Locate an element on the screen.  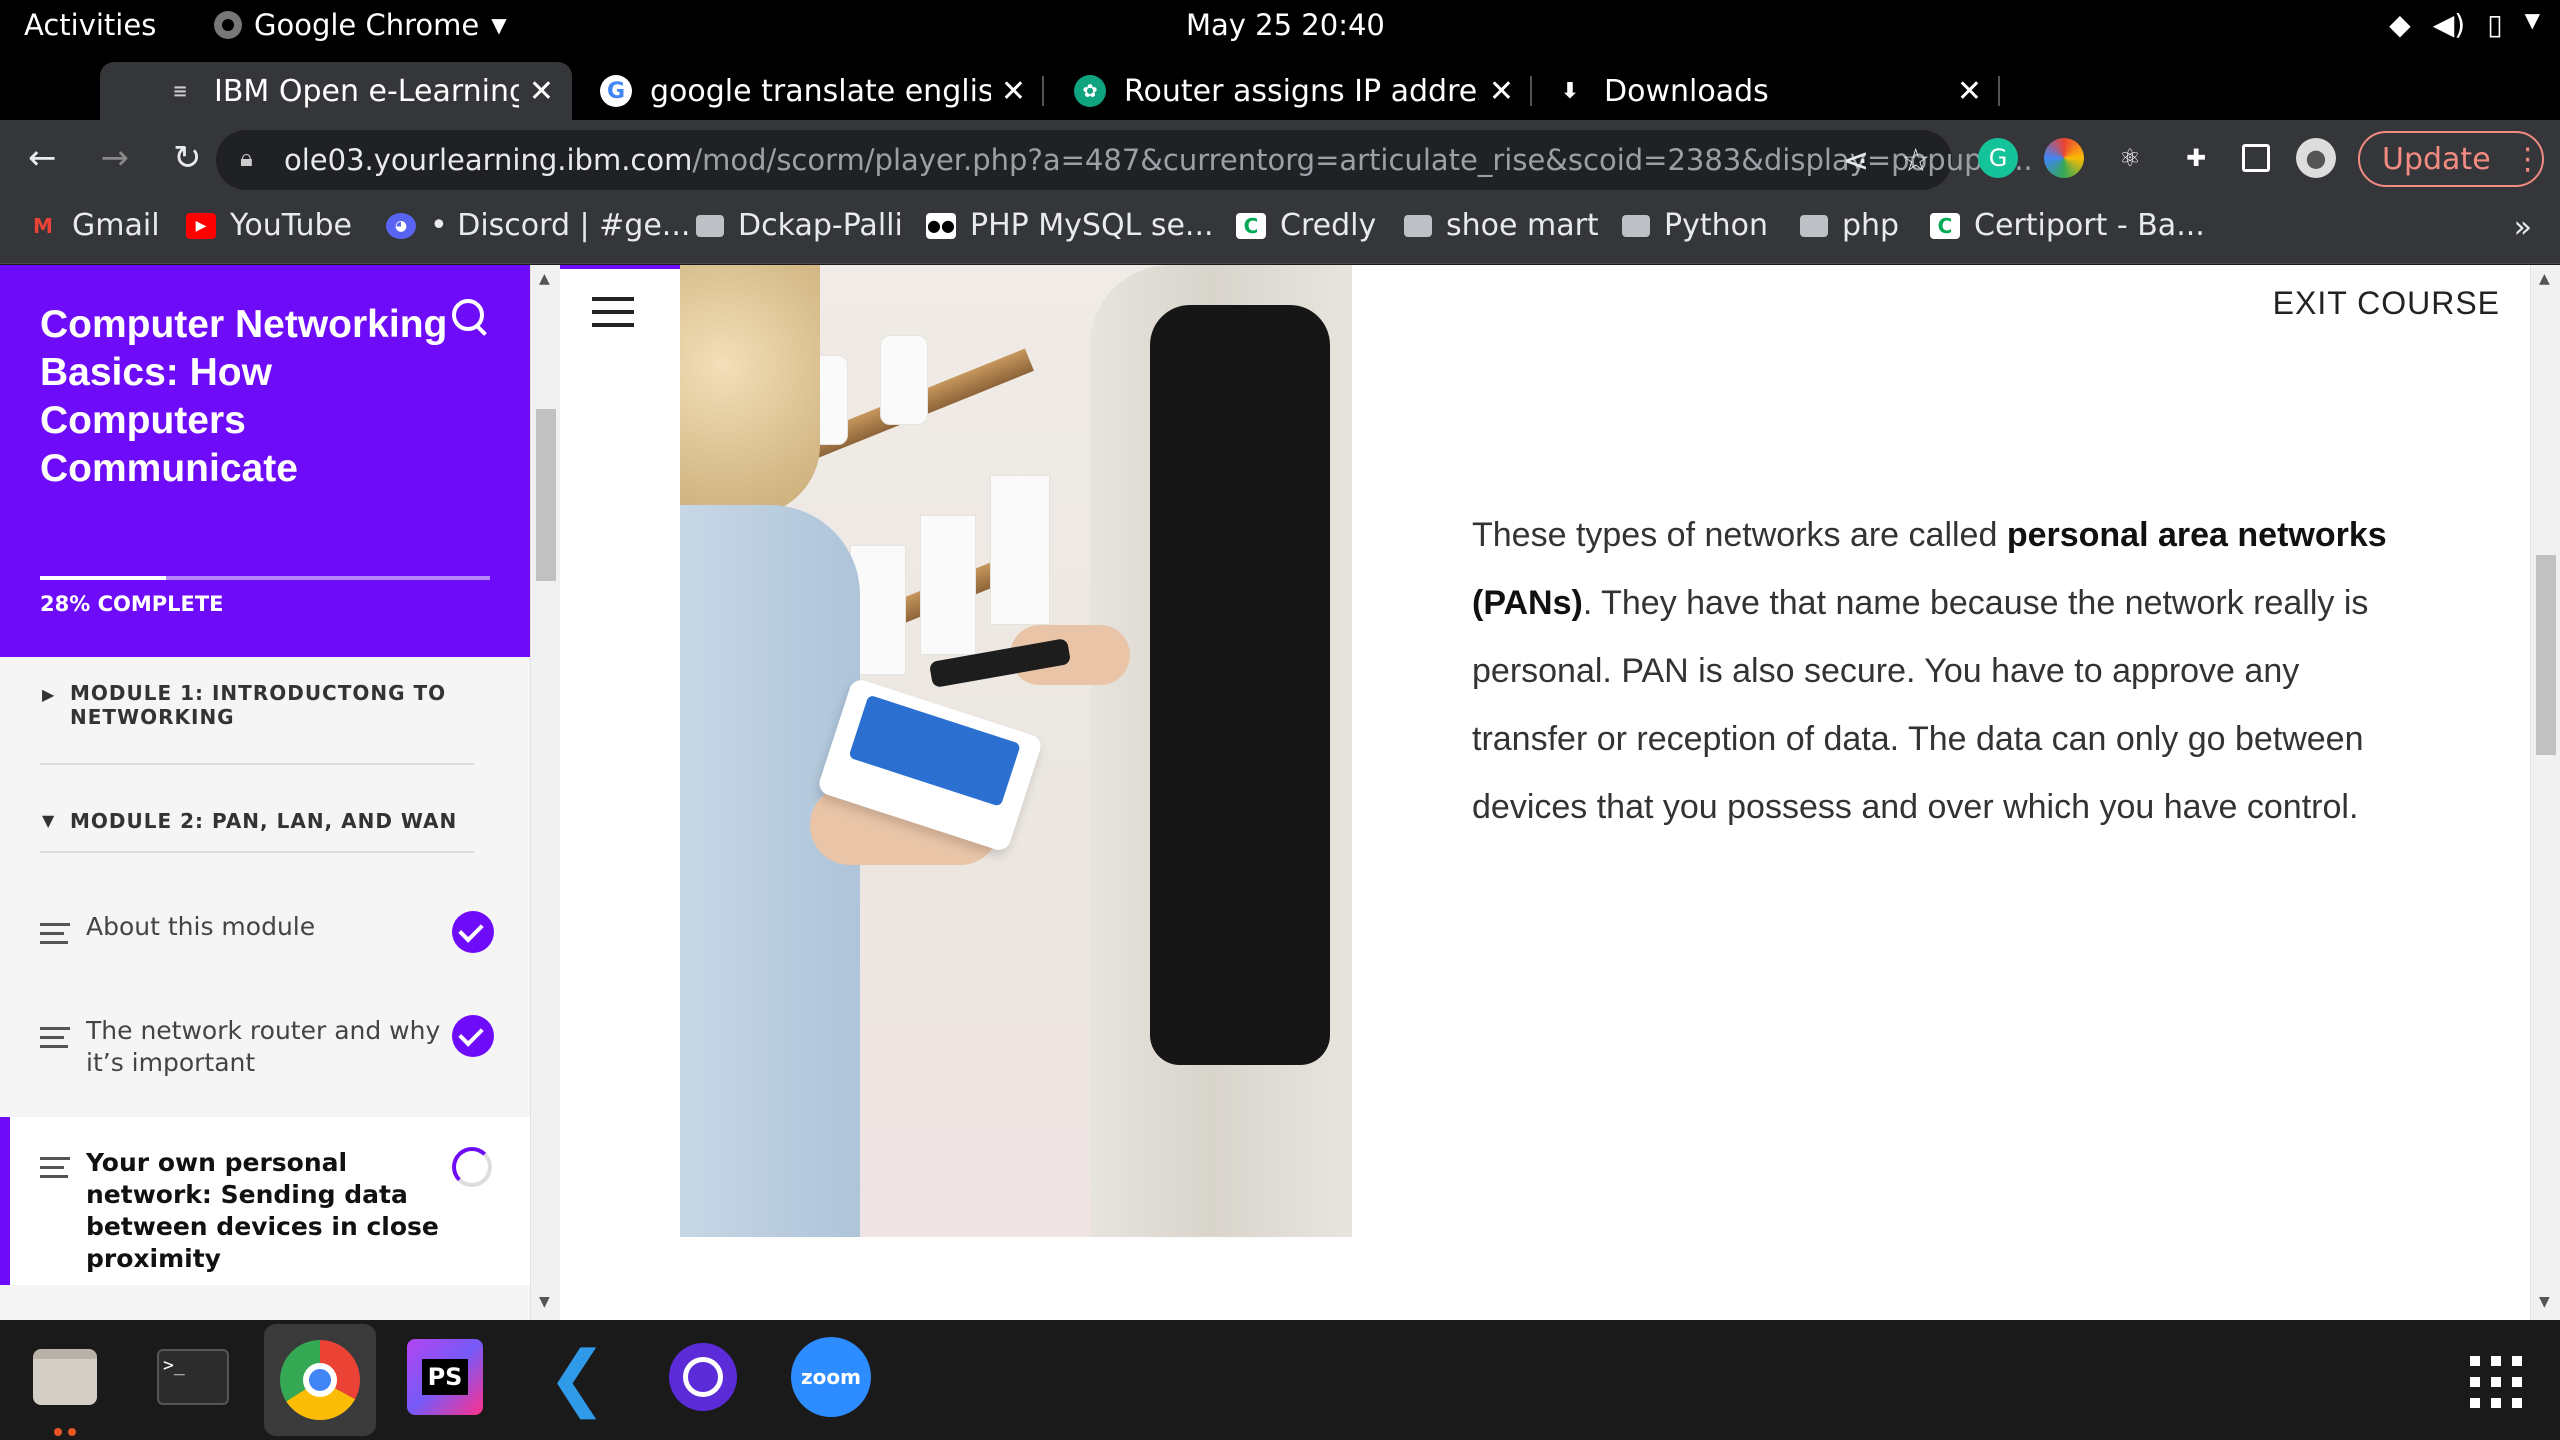
files-app is located at coordinates (65, 1384).